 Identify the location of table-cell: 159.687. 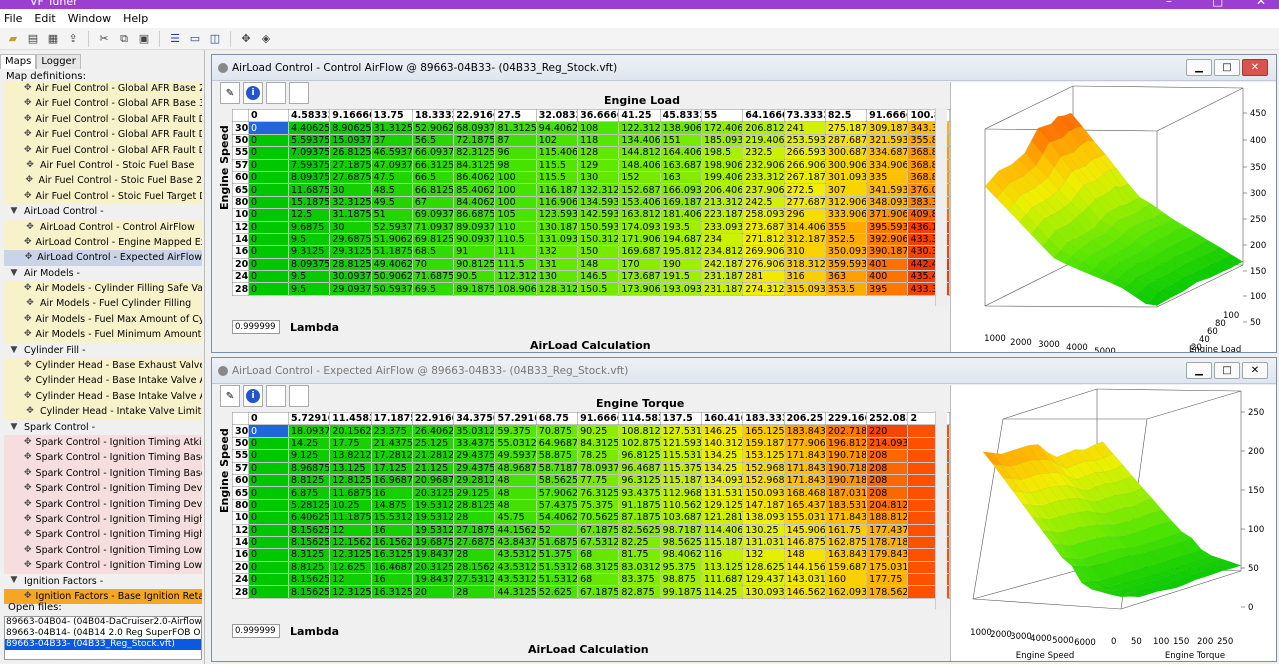
(846, 567).